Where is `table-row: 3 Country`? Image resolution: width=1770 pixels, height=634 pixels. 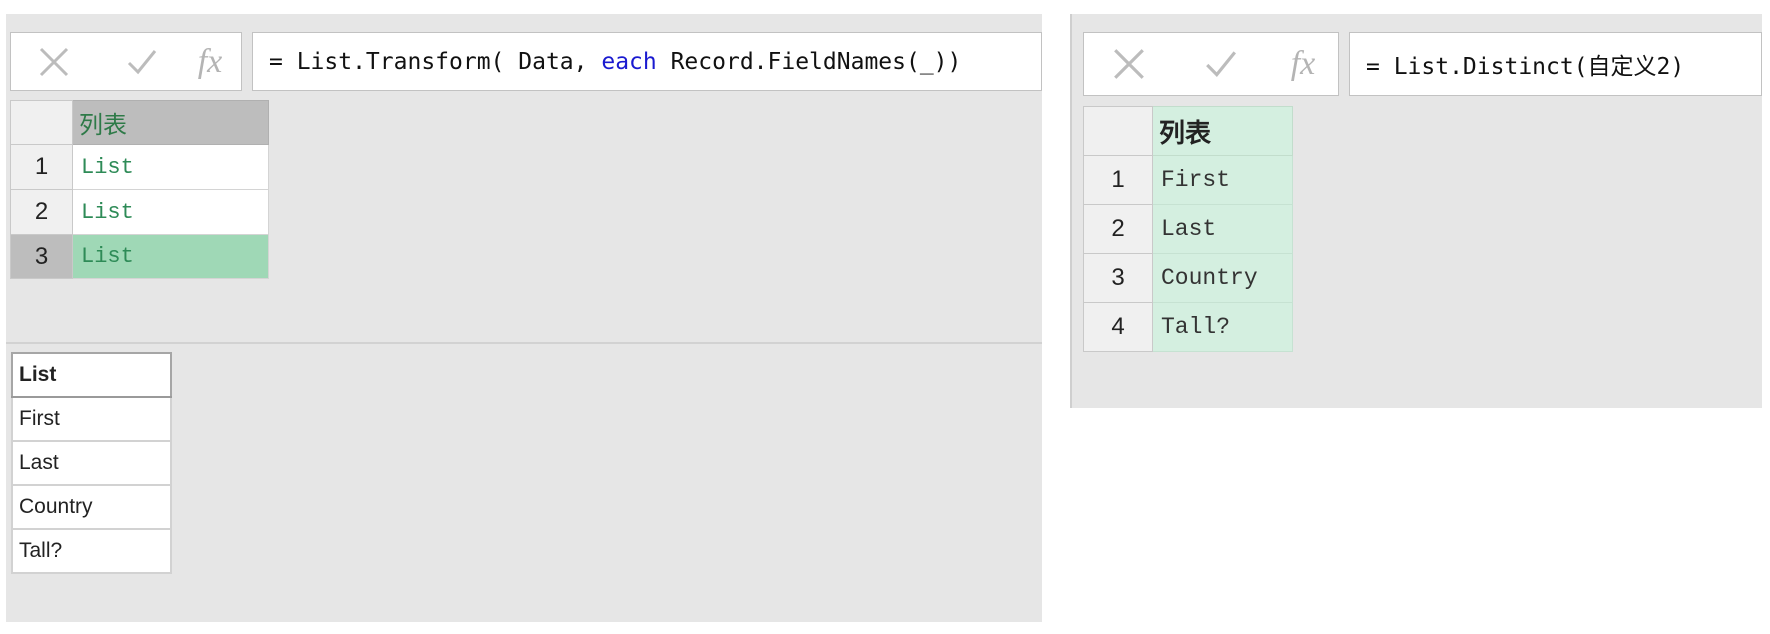
table-row: 3 Country is located at coordinates (1188, 278).